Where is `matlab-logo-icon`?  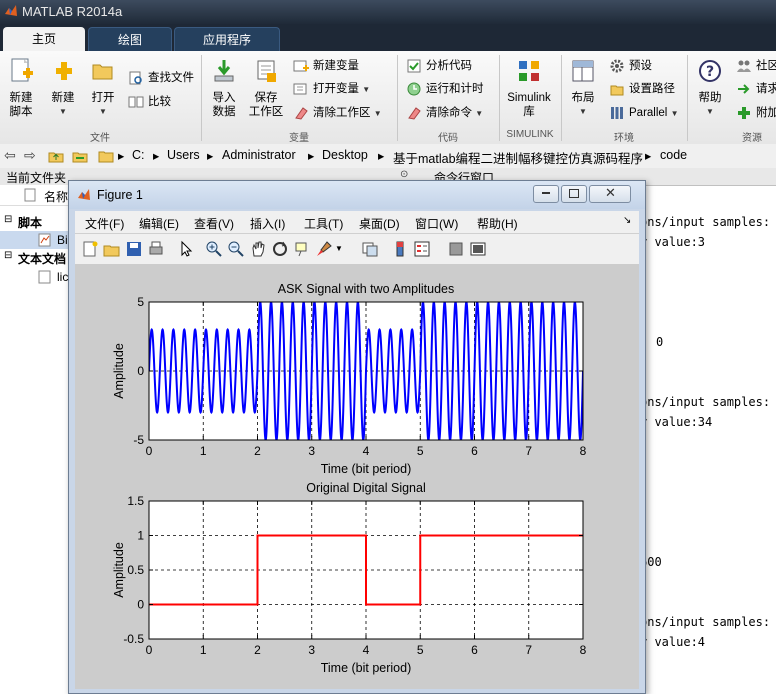 matlab-logo-icon is located at coordinates (84, 194).